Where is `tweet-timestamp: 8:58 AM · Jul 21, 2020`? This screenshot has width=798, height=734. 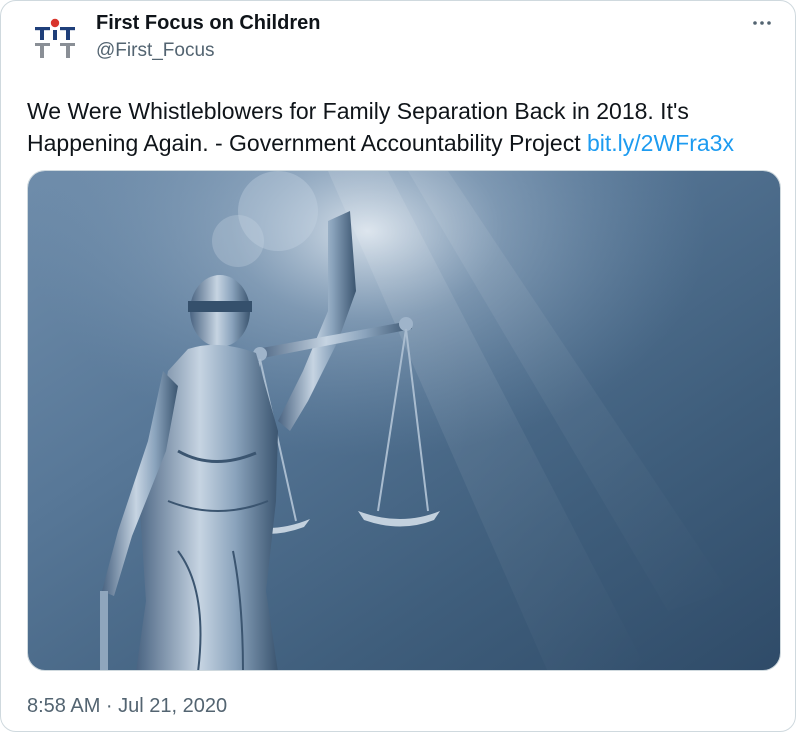 tweet-timestamp: 8:58 AM · Jul 21, 2020 is located at coordinates (127, 706).